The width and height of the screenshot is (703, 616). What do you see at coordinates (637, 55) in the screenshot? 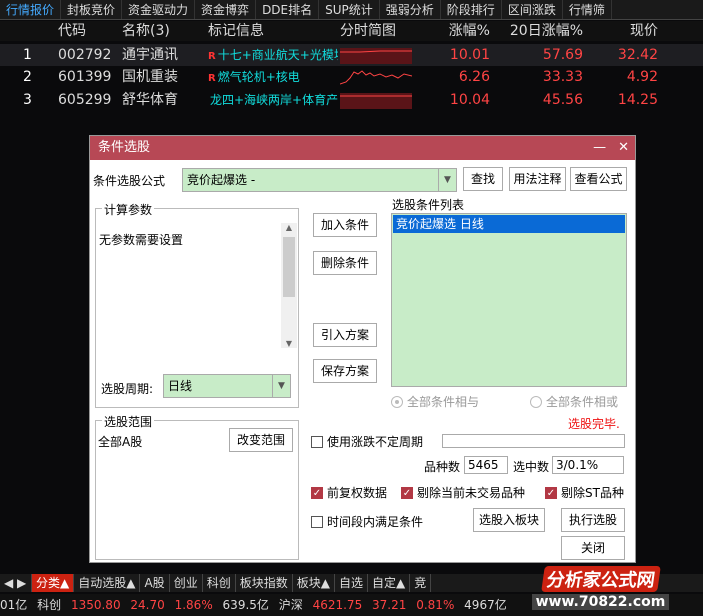
I see `price: 32.42` at bounding box center [637, 55].